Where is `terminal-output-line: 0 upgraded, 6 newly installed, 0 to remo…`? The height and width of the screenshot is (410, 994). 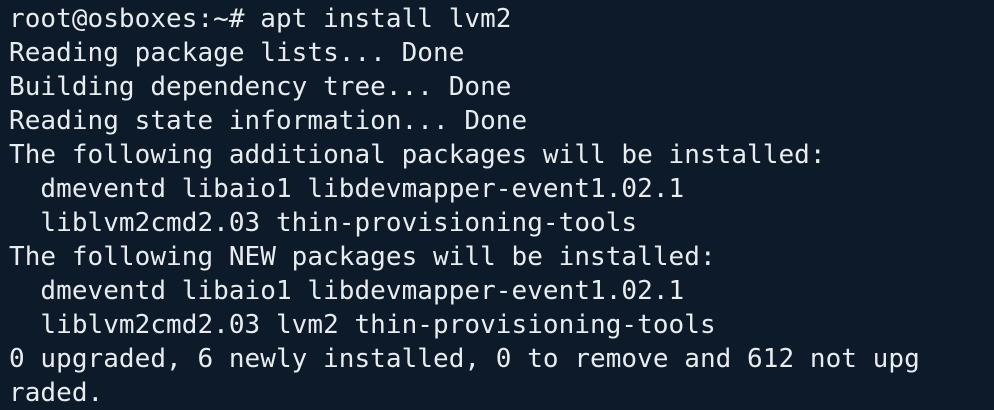 terminal-output-line: 0 upgraded, 6 newly installed, 0 to remo… is located at coordinates (464, 359).